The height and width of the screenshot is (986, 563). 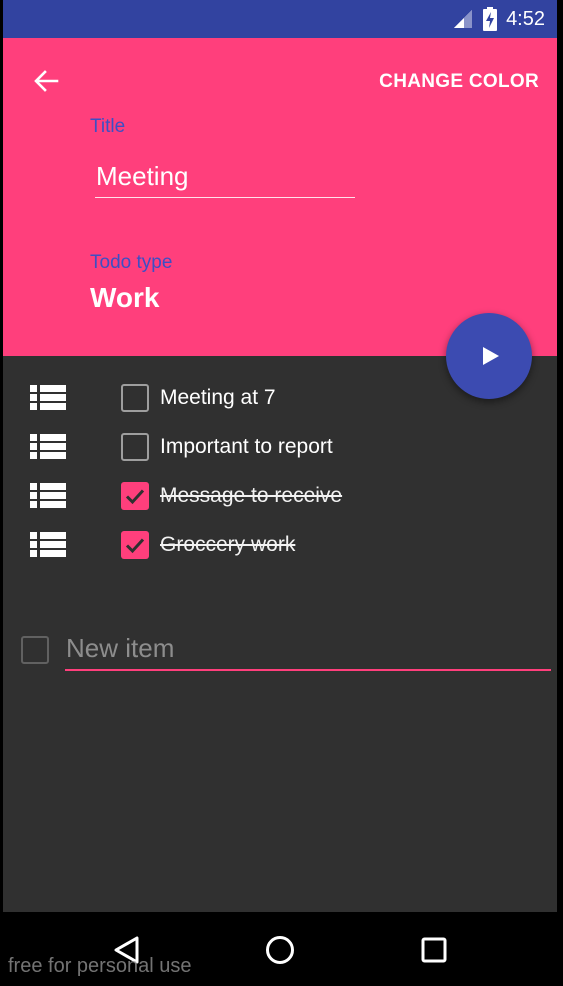 What do you see at coordinates (108, 126) in the screenshot?
I see `title-label: Title` at bounding box center [108, 126].